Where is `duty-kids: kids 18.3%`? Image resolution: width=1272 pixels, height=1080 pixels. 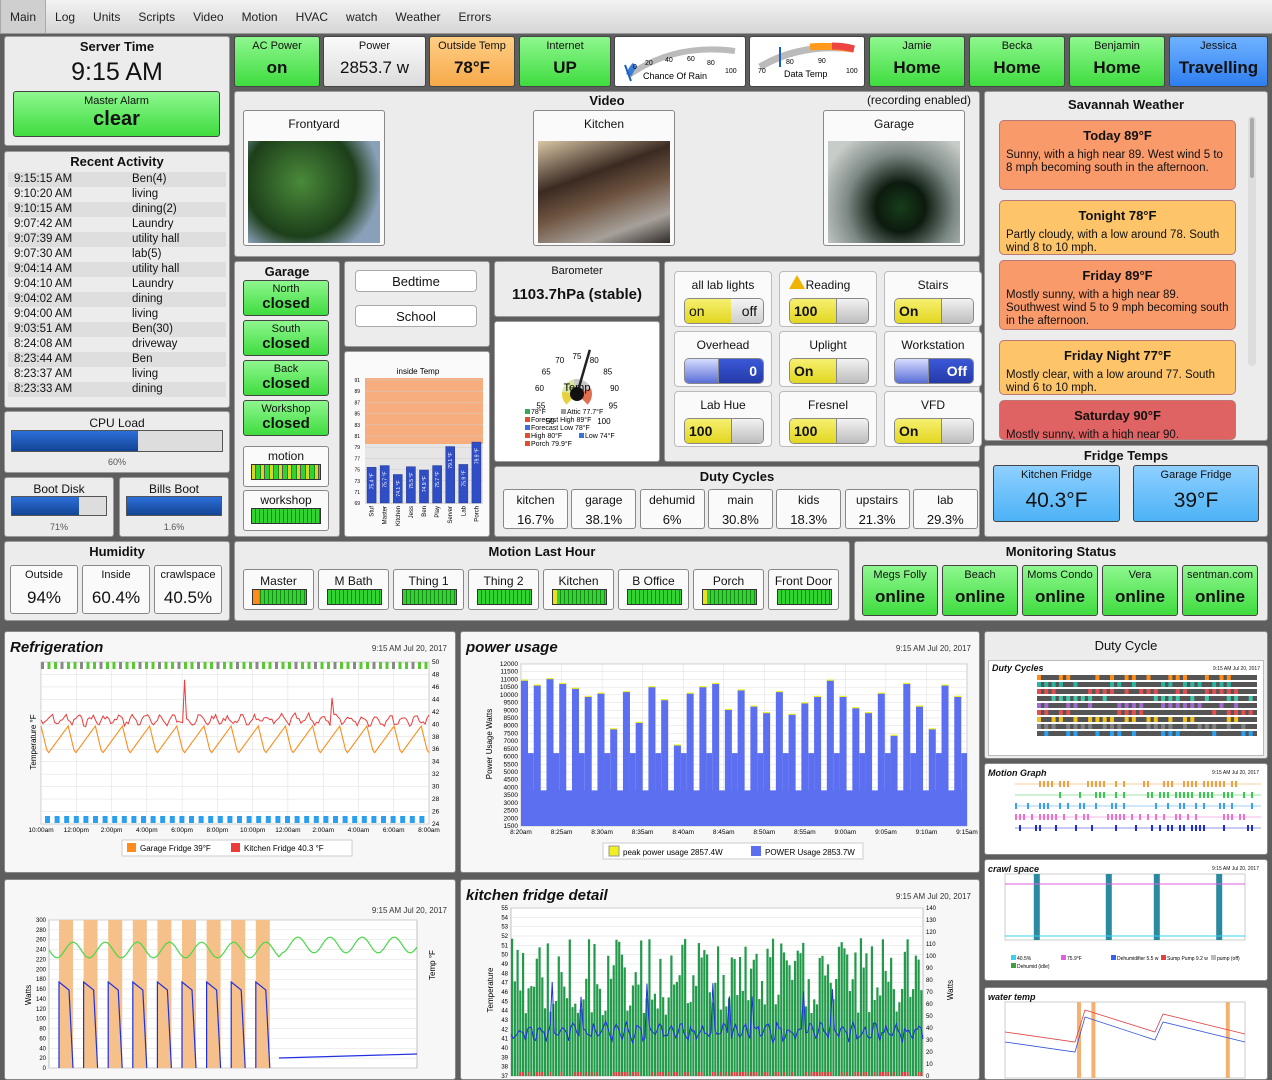
duty-kids: kids 18.3% is located at coordinates (809, 509).